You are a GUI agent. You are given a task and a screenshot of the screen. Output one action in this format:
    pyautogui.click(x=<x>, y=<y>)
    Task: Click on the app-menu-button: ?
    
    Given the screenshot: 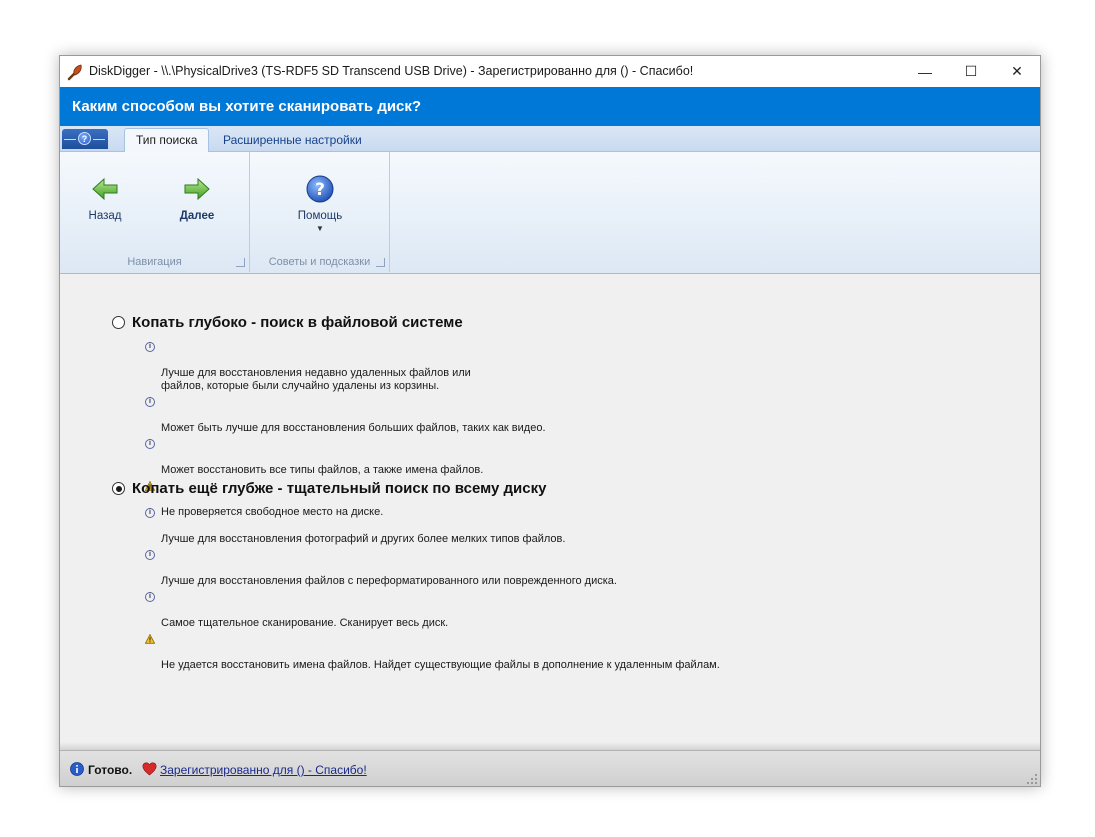 What is the action you would take?
    pyautogui.click(x=85, y=139)
    